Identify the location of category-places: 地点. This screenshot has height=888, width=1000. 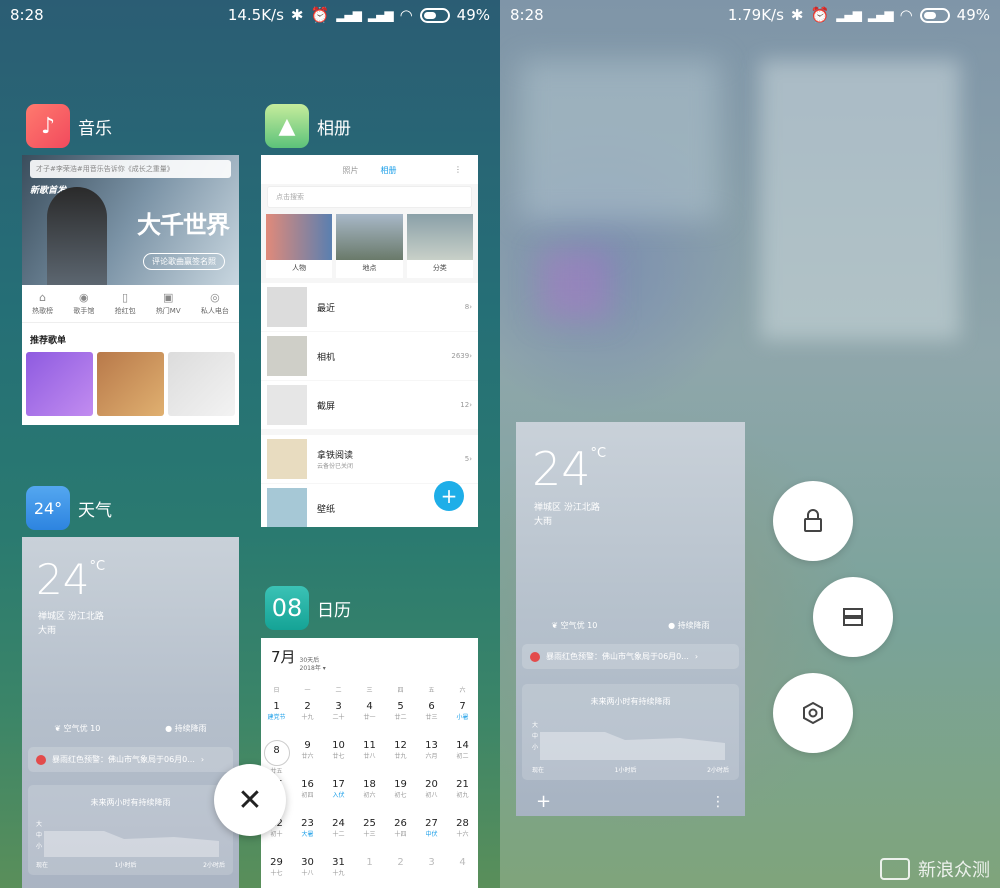
(369, 246).